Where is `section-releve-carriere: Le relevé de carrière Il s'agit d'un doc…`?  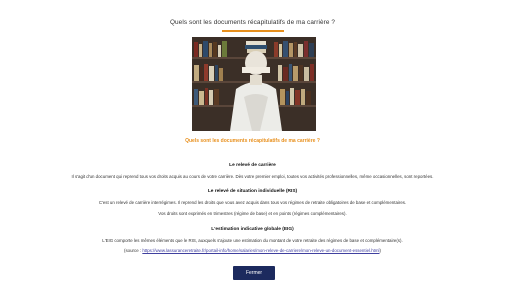 section-releve-carriere: Le relevé de carrière Il s'agit d'un doc… is located at coordinates (252, 171).